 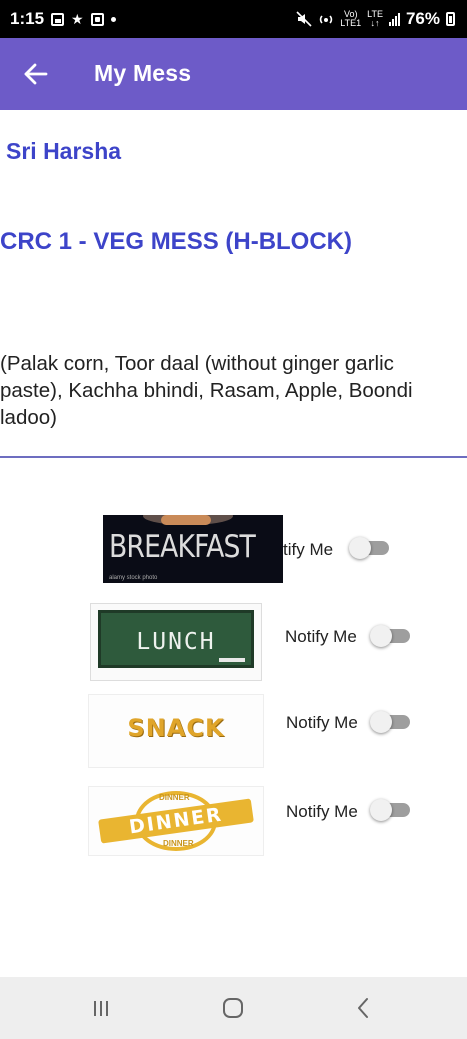 I want to click on battery-icon, so click(x=450, y=19).